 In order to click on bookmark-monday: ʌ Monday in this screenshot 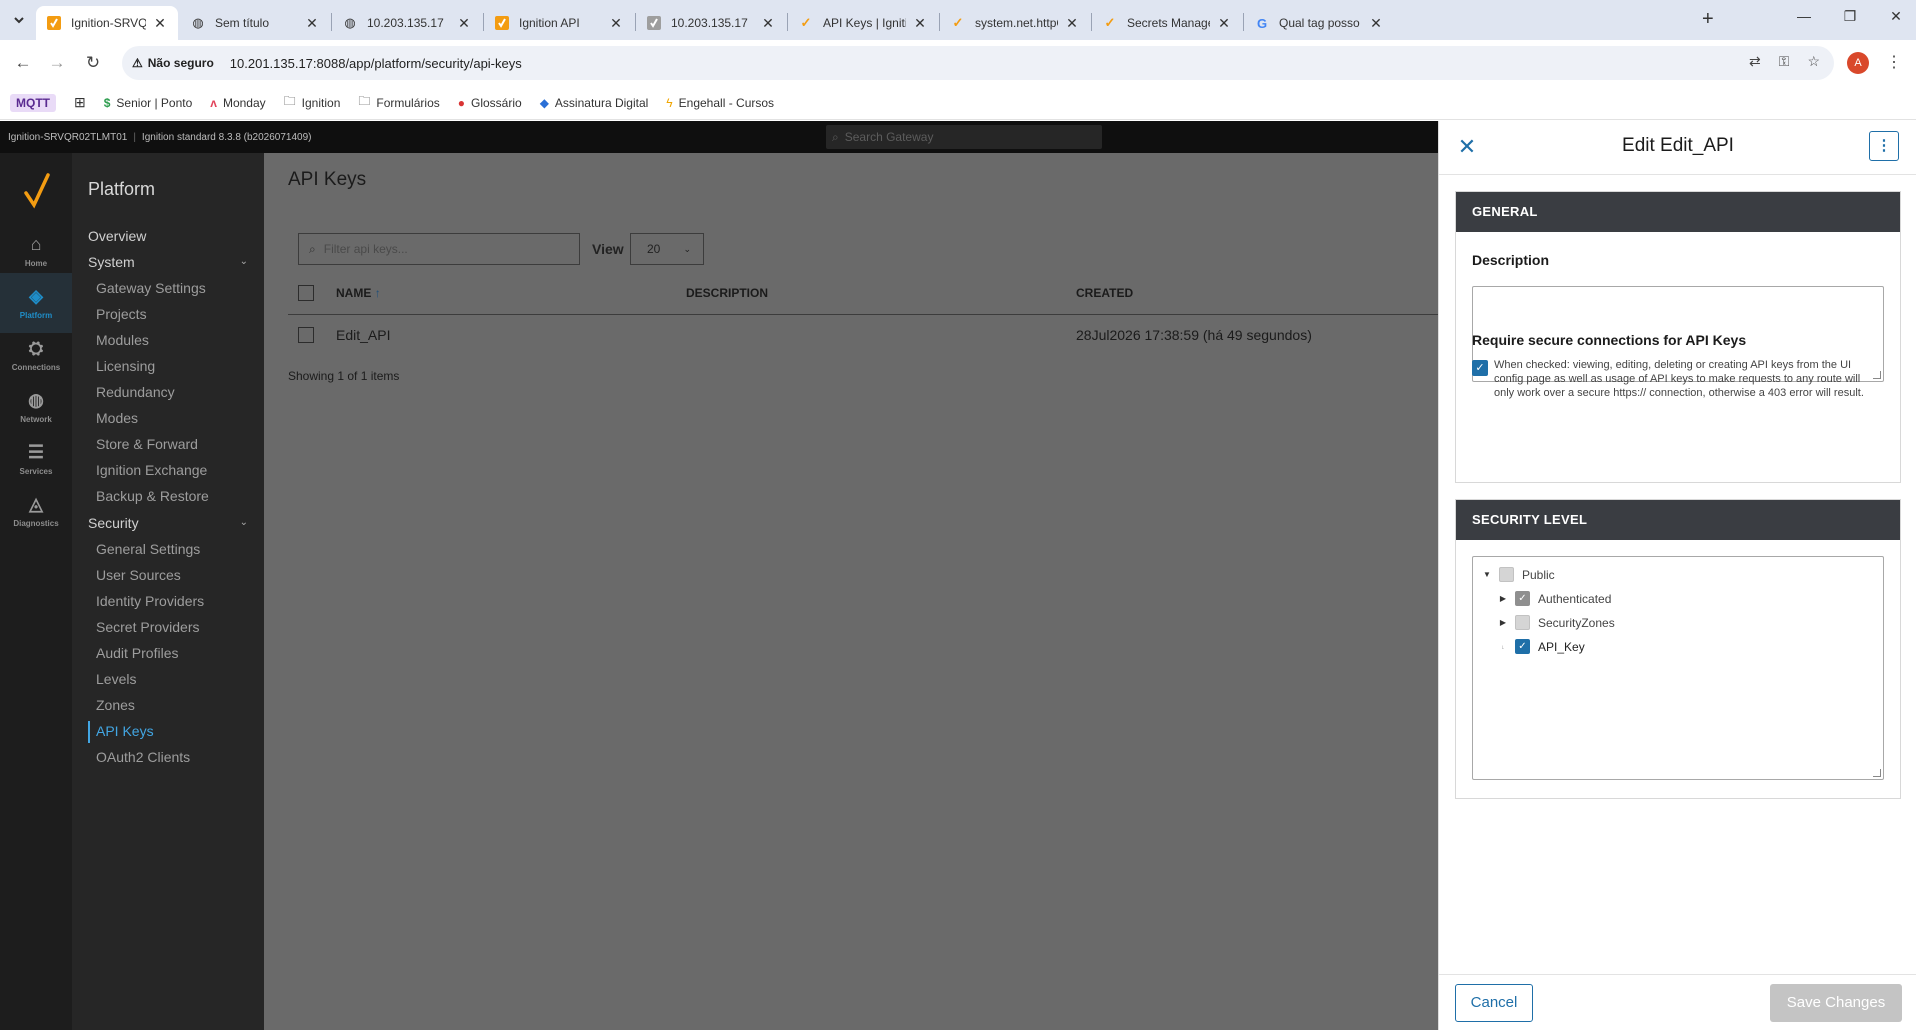, I will do `click(237, 103)`.